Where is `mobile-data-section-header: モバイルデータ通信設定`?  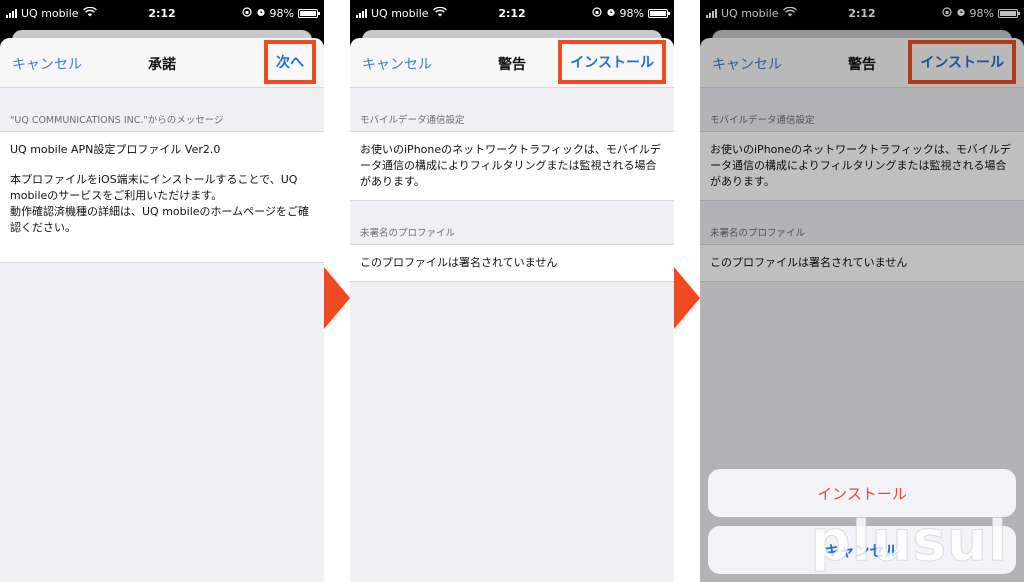 mobile-data-section-header: モバイルデータ通信設定 is located at coordinates (412, 120).